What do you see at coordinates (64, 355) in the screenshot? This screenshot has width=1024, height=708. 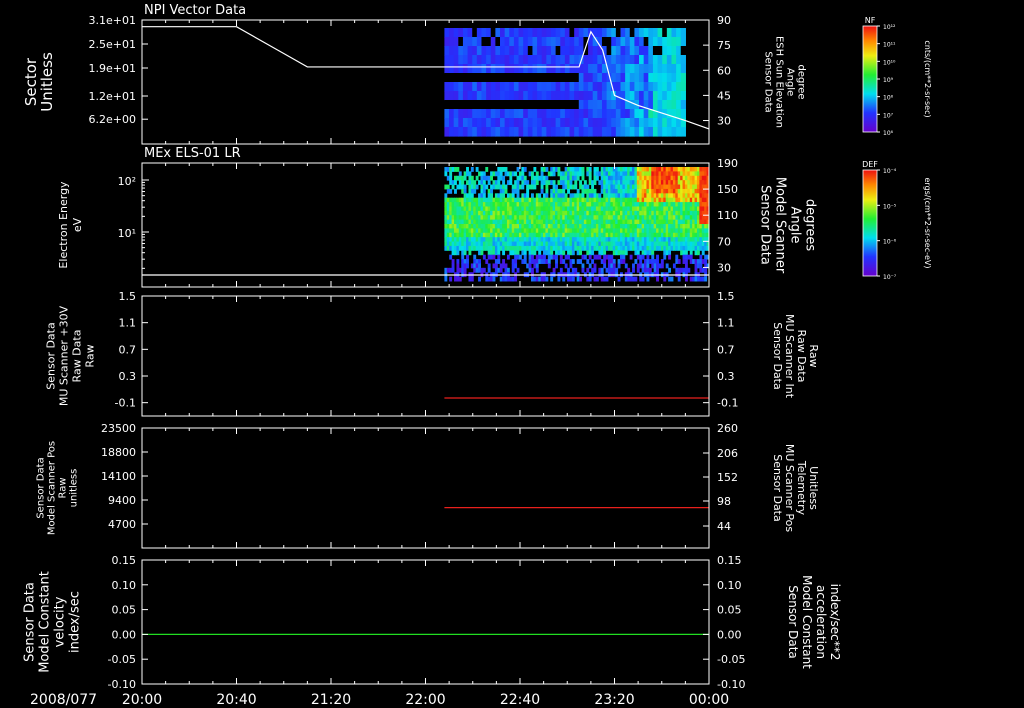 I see `y-axis-label: MU Scanner +30V` at bounding box center [64, 355].